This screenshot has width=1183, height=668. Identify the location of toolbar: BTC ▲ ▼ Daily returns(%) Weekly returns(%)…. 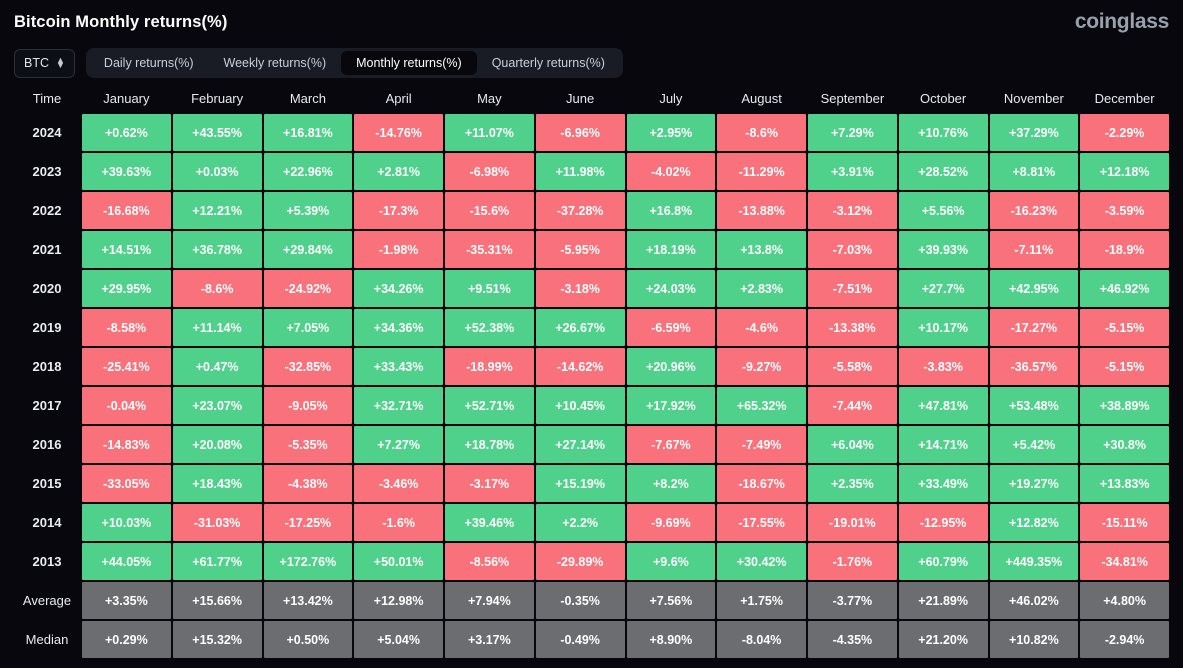
(591, 63).